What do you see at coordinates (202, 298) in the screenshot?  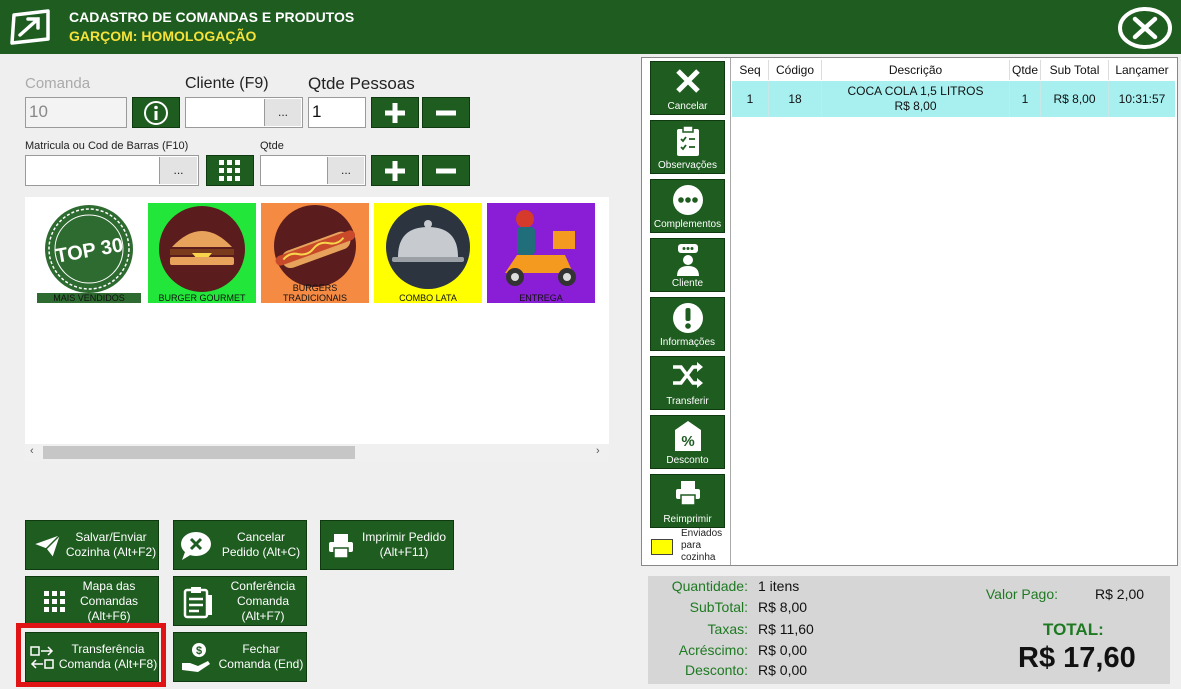 I see `category-label: BURGER GOURMET` at bounding box center [202, 298].